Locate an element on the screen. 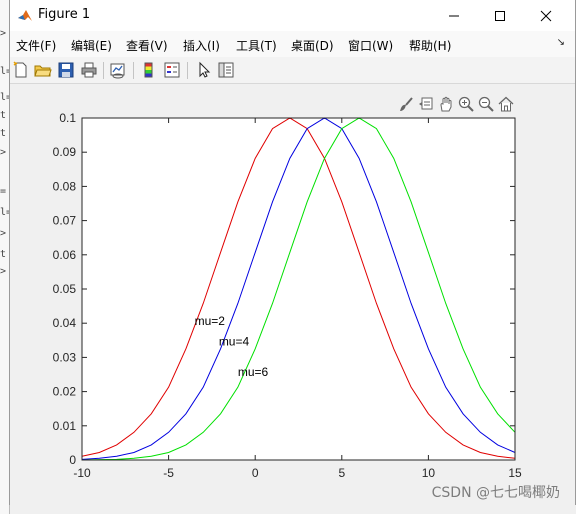 The image size is (576, 514). edge-glyph: = is located at coordinates (3, 191).